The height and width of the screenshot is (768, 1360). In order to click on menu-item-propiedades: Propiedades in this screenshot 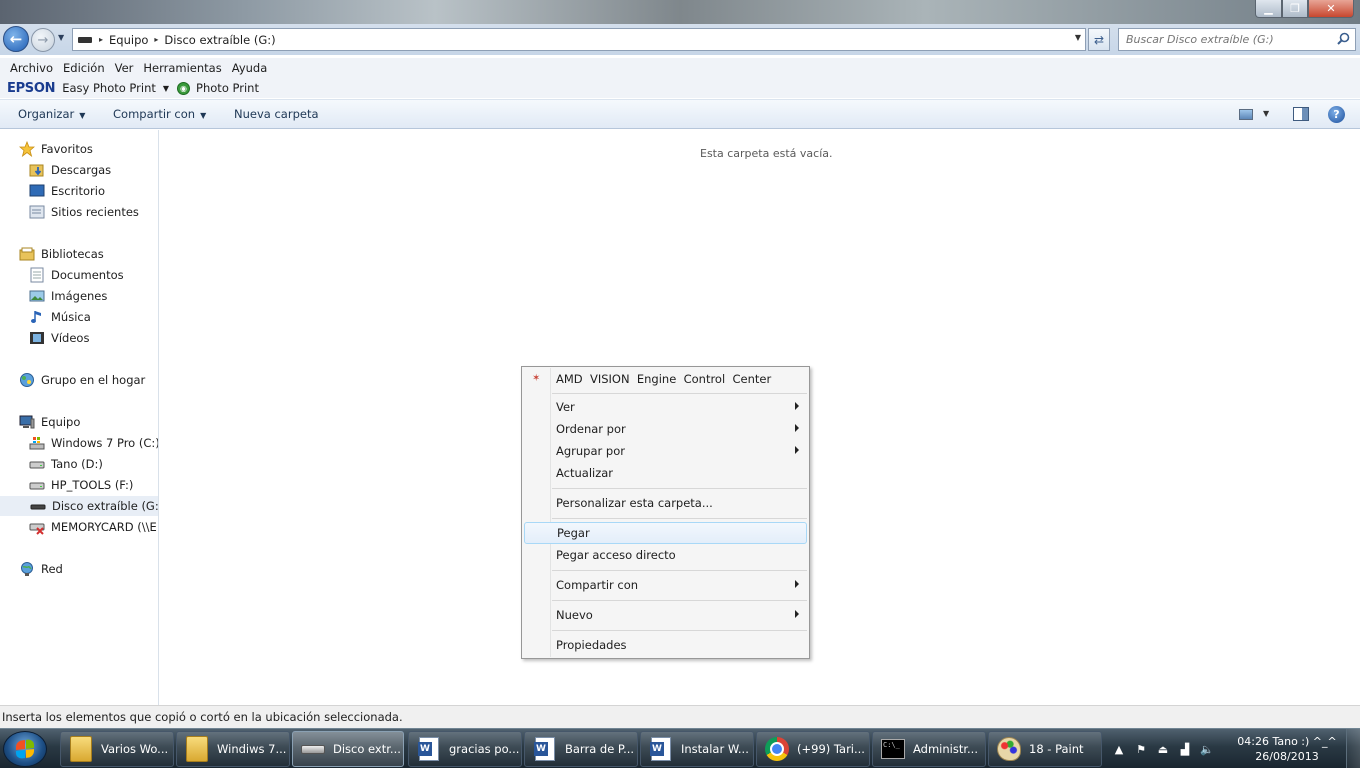, I will do `click(665, 645)`.